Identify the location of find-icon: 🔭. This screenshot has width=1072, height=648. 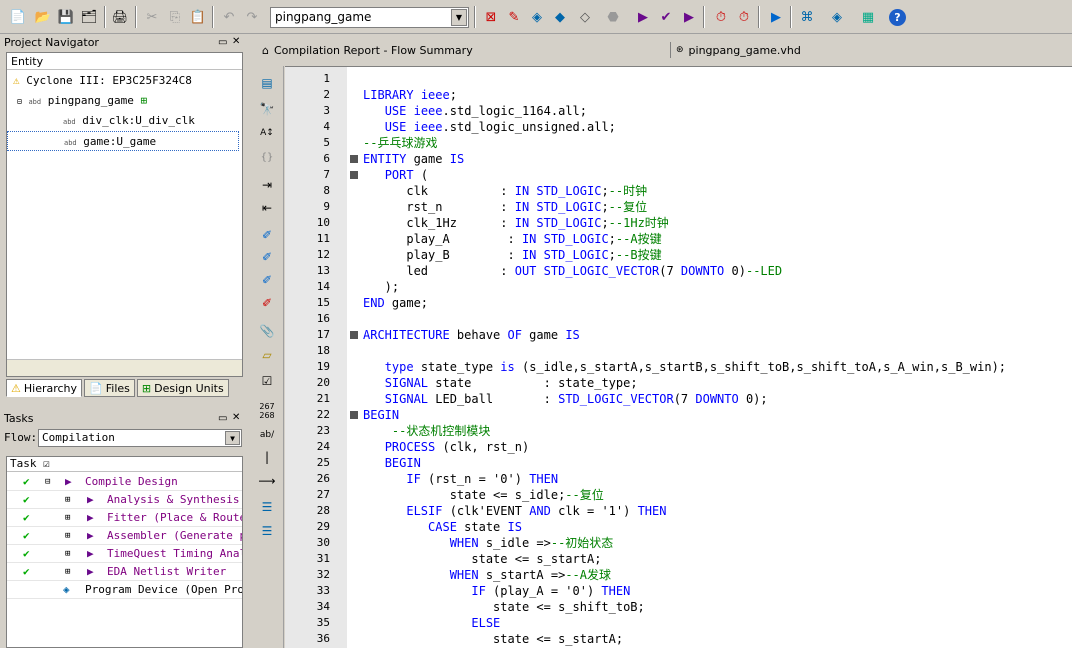
(267, 109).